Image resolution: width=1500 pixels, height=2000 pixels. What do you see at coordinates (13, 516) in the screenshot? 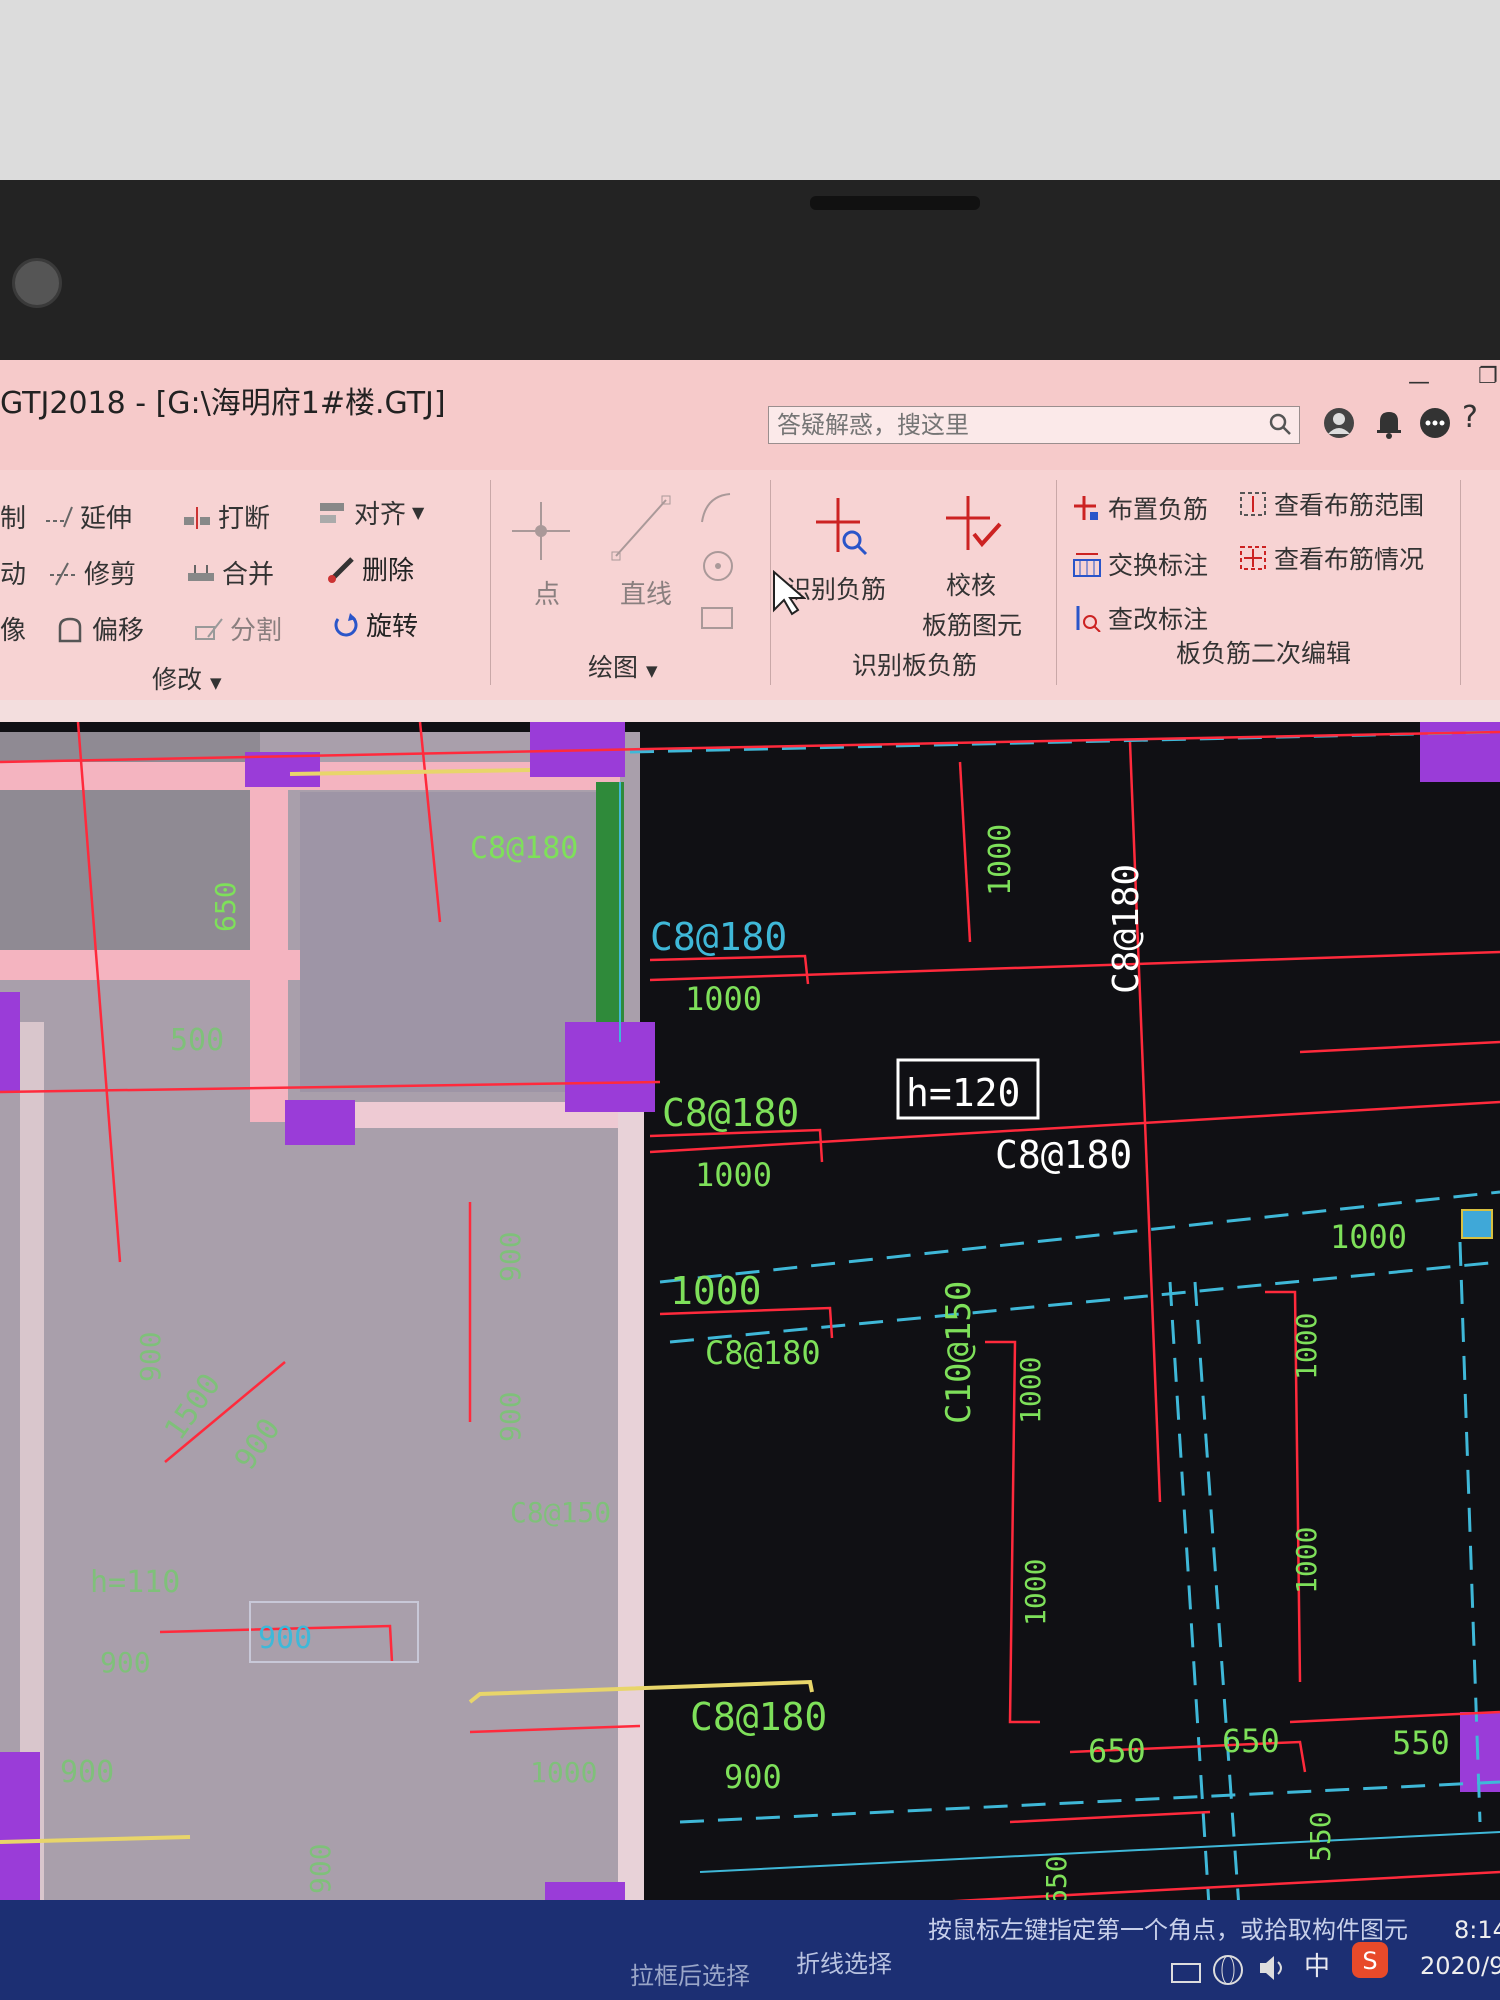
I see `ribbon-item-copy: 制` at bounding box center [13, 516].